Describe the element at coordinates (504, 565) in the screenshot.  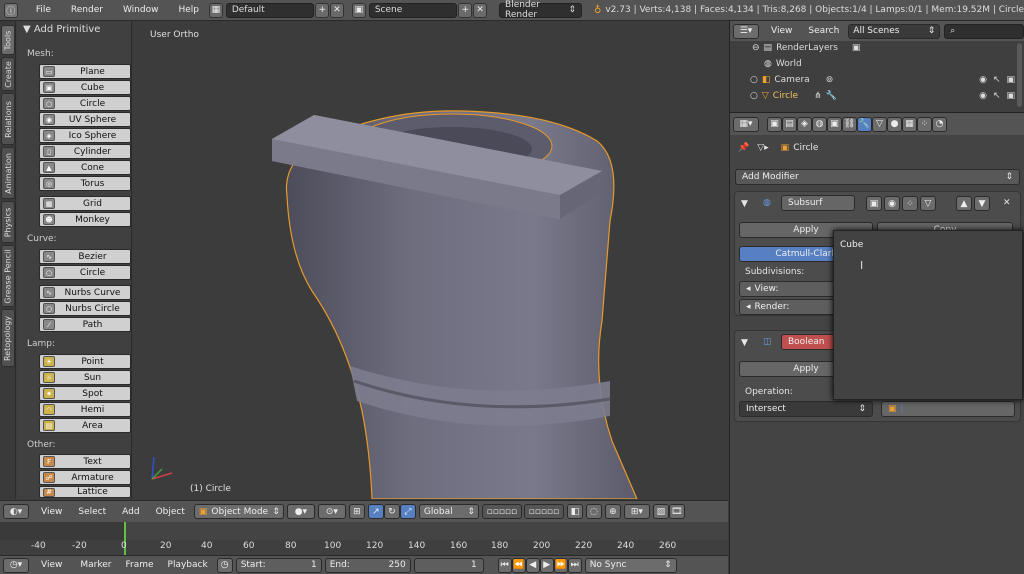
I see `jump-start-icon: ⏮` at that location.